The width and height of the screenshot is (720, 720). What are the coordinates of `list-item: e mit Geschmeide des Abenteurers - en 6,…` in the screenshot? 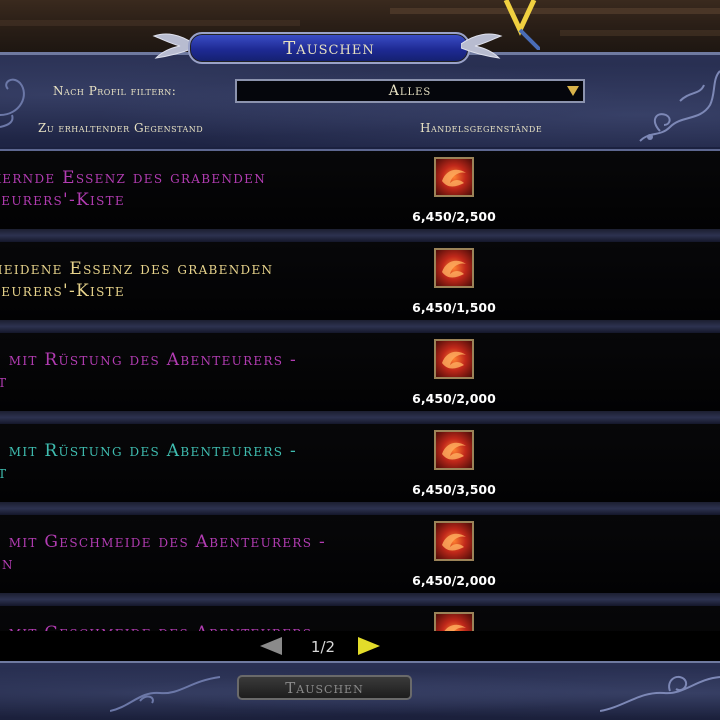 It's located at (360, 554).